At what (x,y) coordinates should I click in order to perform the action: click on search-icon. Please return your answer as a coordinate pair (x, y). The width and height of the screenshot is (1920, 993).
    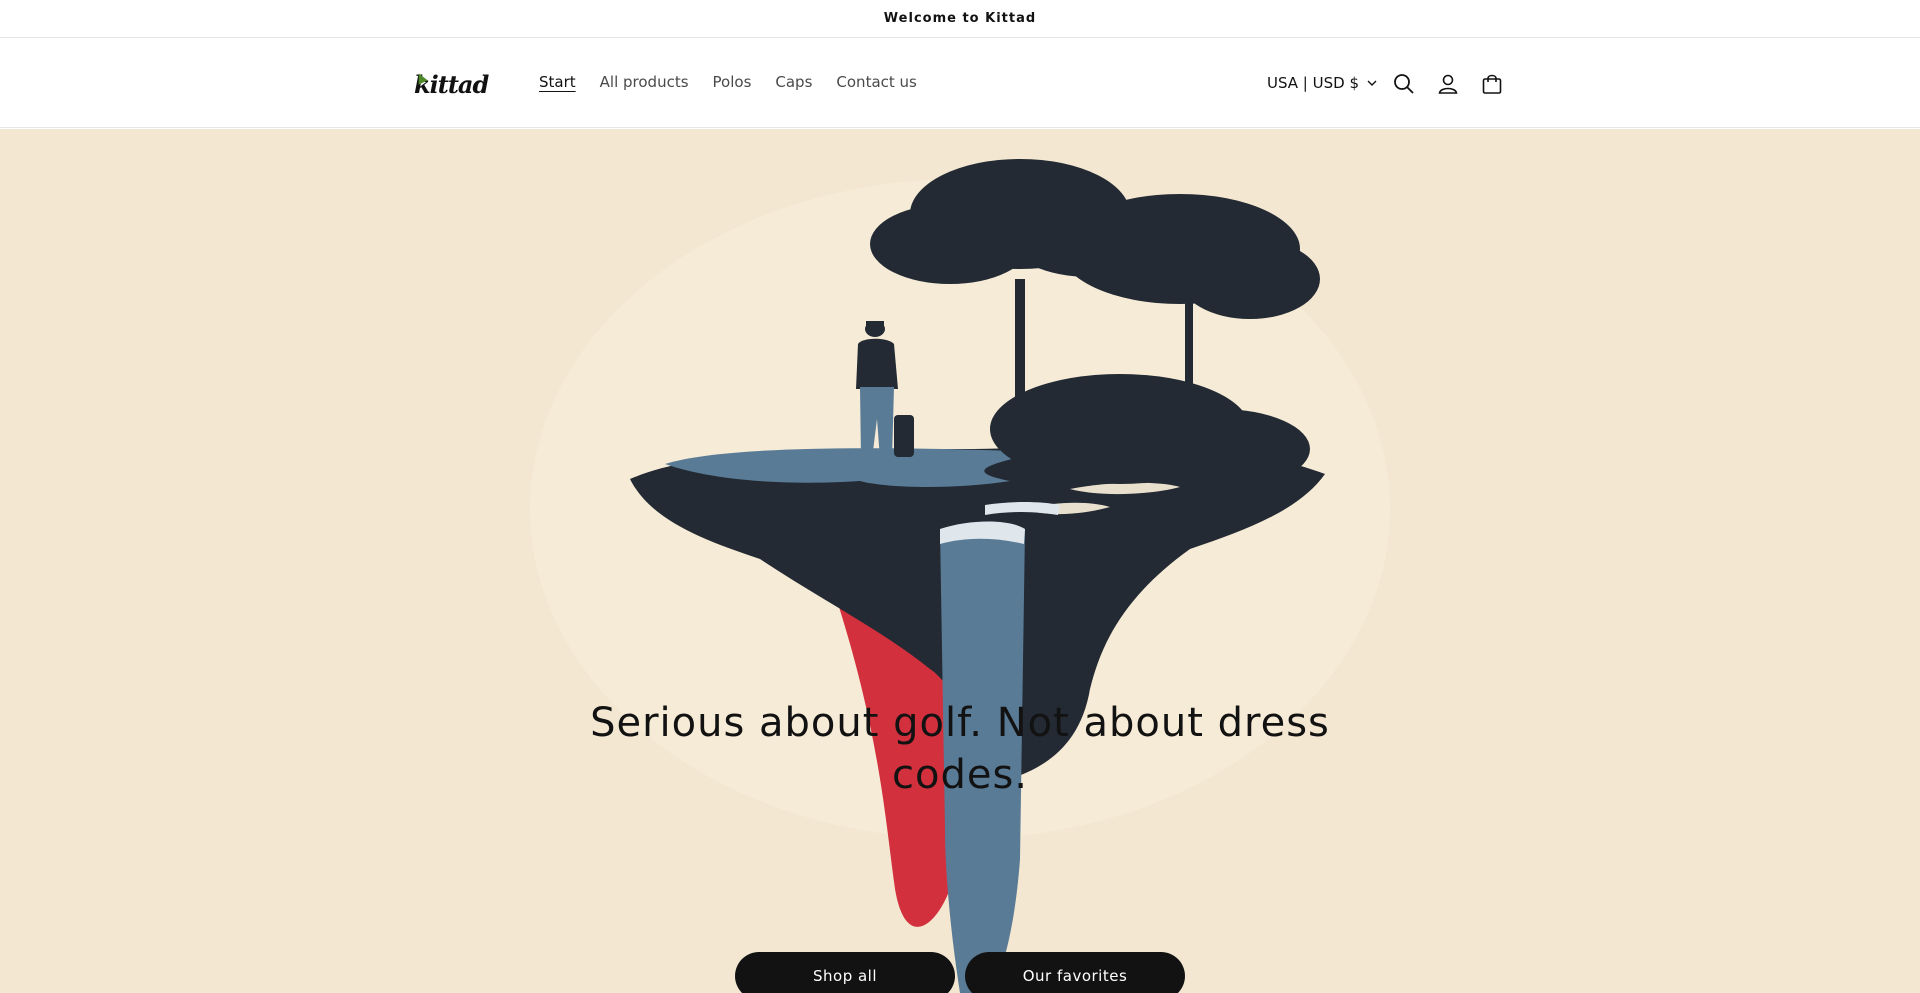
    Looking at the image, I should click on (1404, 84).